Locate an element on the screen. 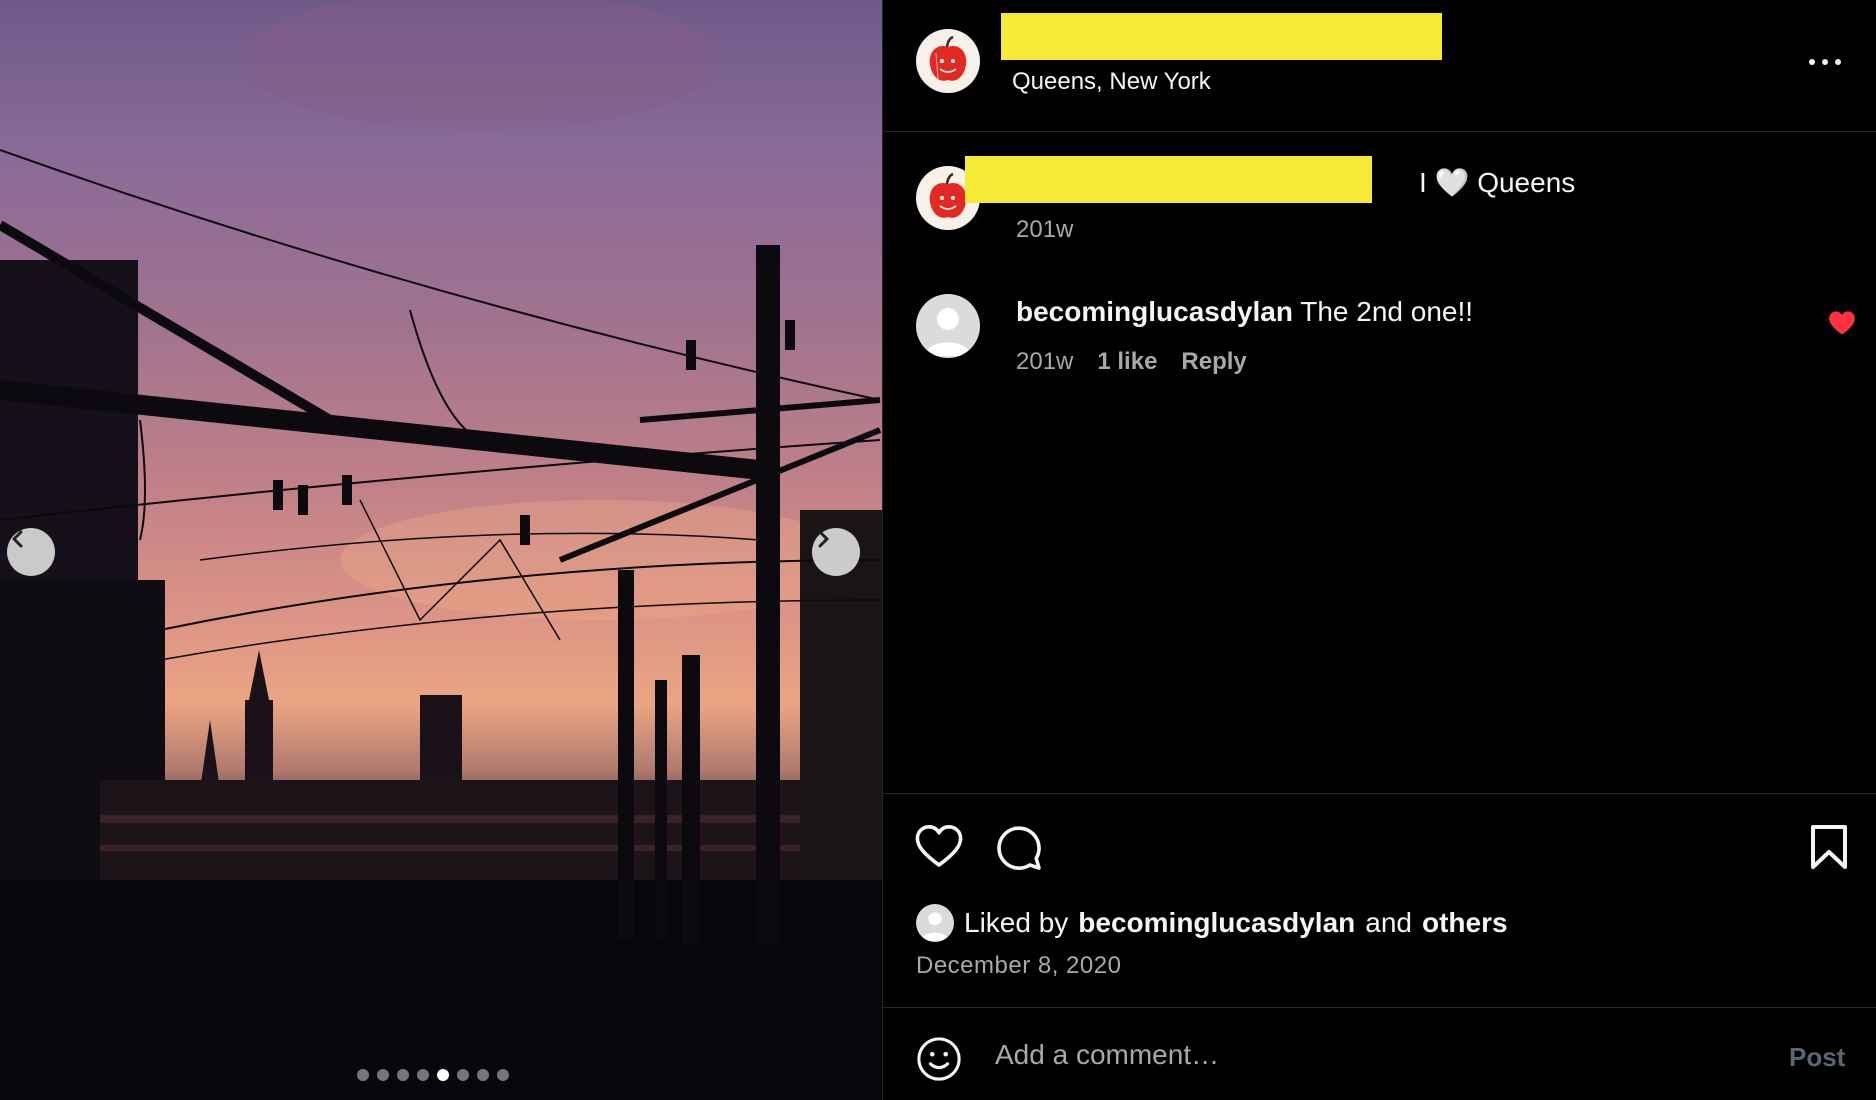  liked-by-username: becominglucasdylan is located at coordinates (1216, 923).